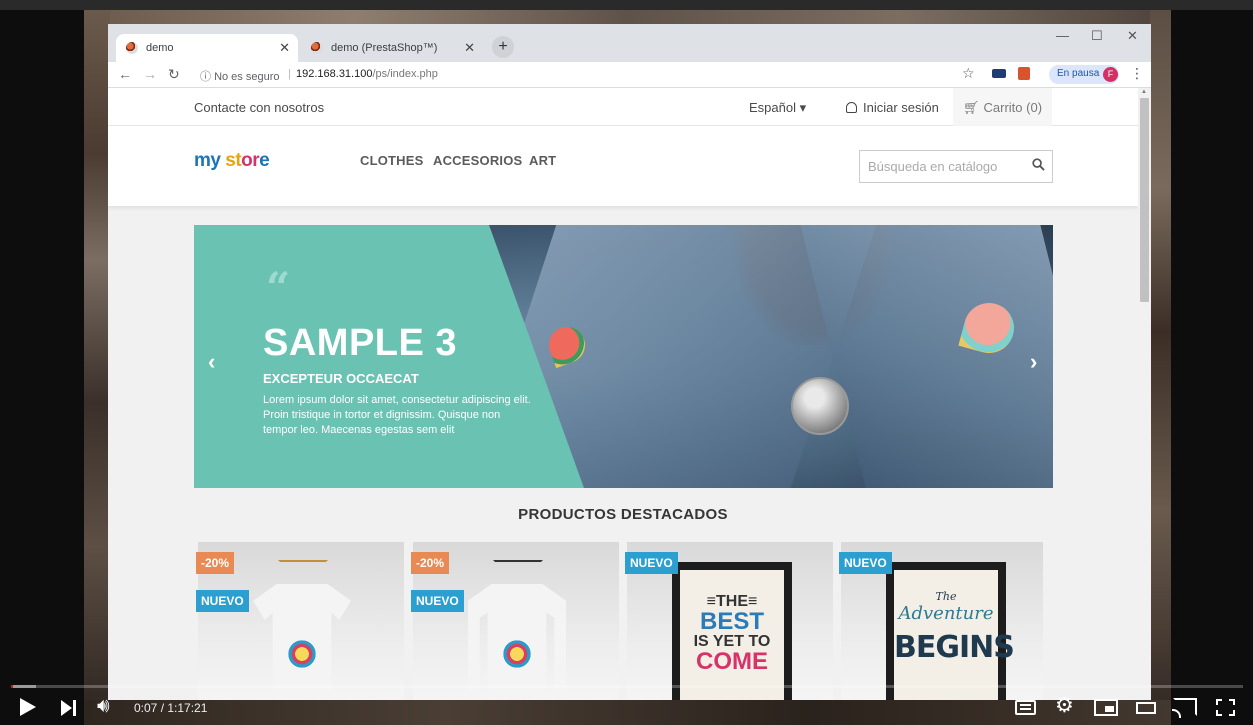 This screenshot has width=1253, height=725. What do you see at coordinates (360, 343) in the screenshot?
I see `slide-title: SAMPLE 3` at bounding box center [360, 343].